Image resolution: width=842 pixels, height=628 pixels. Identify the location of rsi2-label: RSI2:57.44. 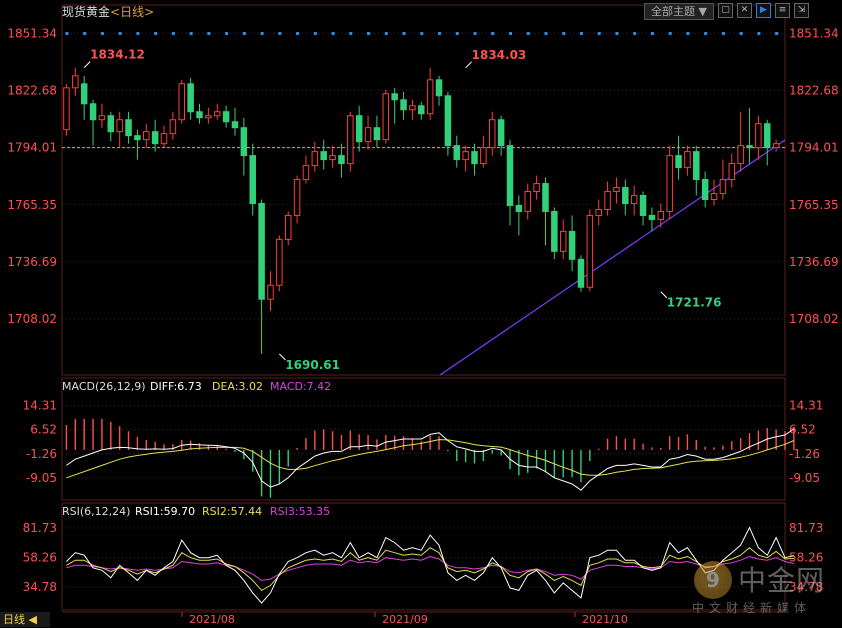
(232, 511).